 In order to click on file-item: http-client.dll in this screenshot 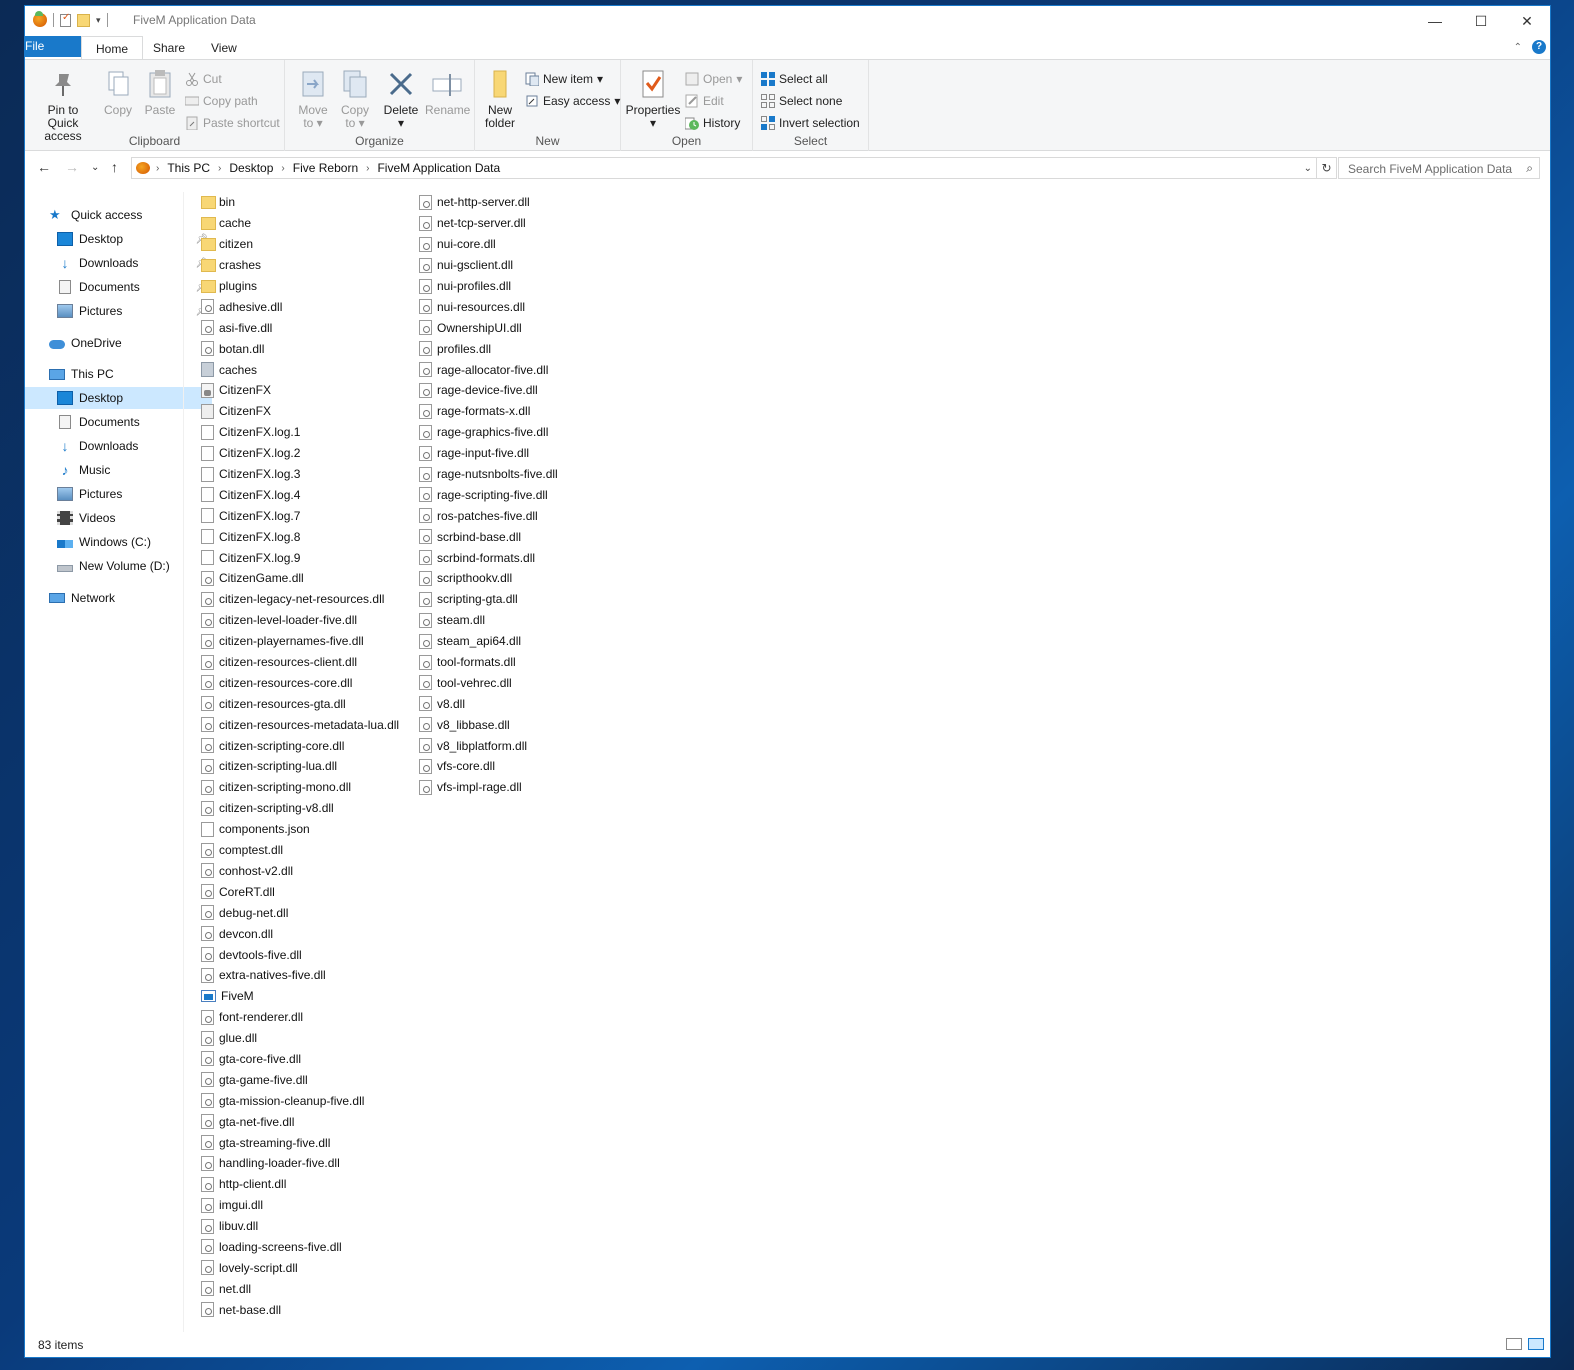, I will do `click(307, 1184)`.